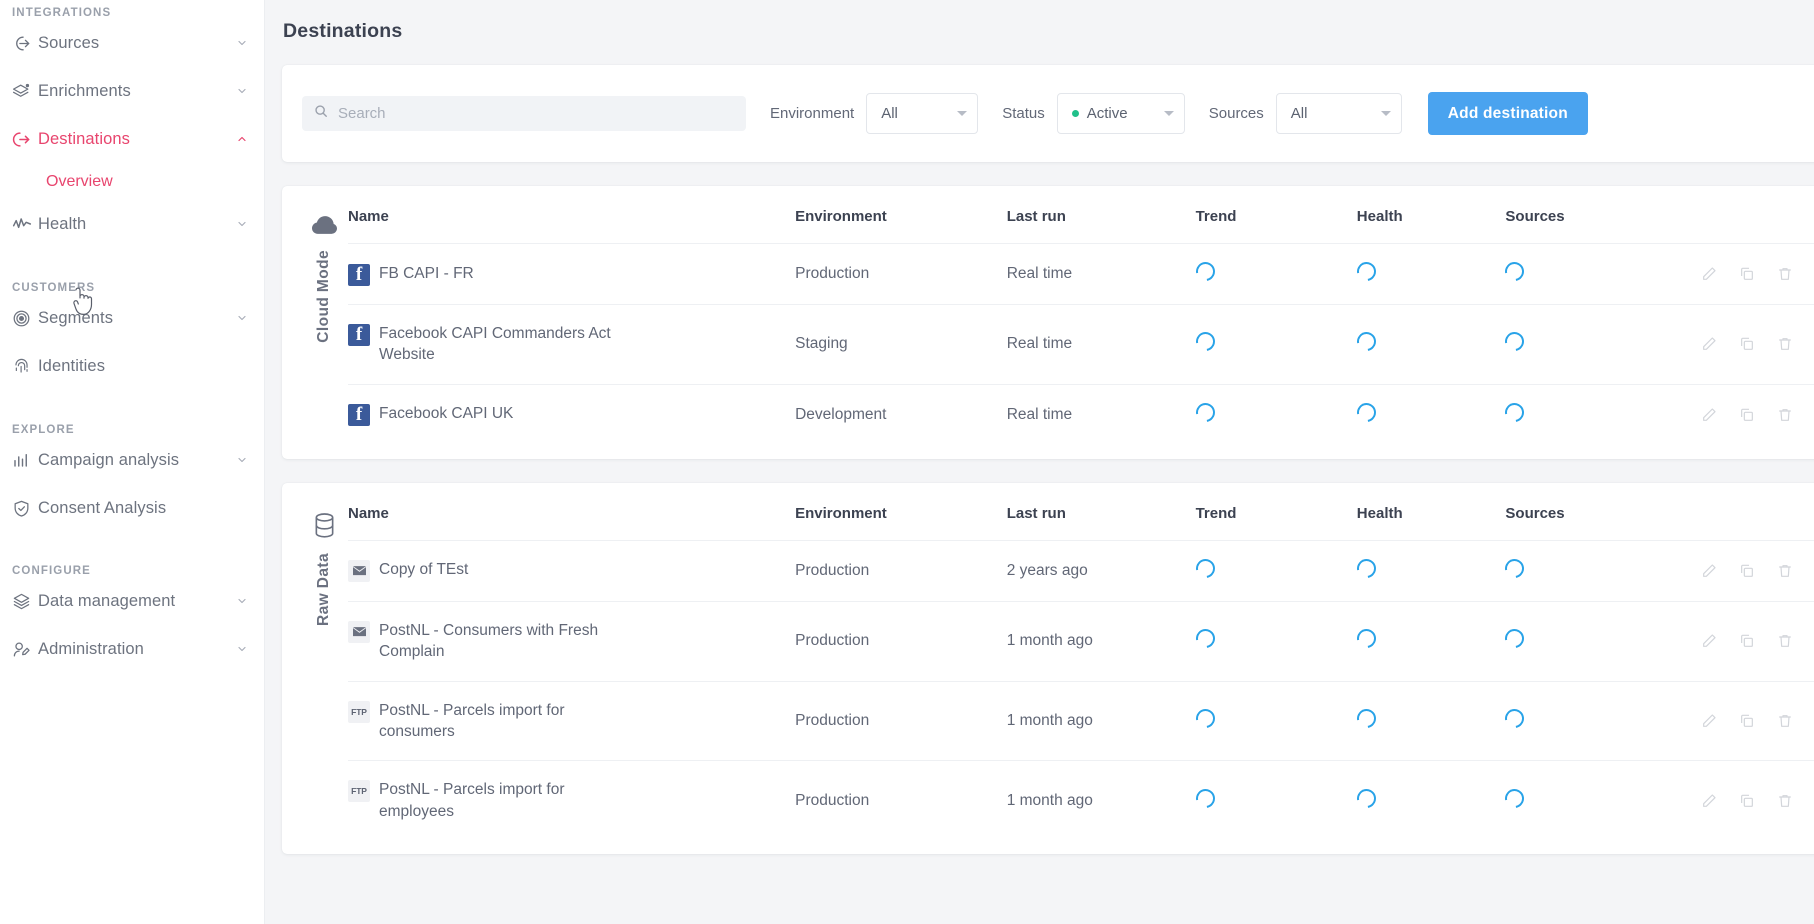 The height and width of the screenshot is (924, 1814). Describe the element at coordinates (1120, 113) in the screenshot. I see `status-select: Active` at that location.